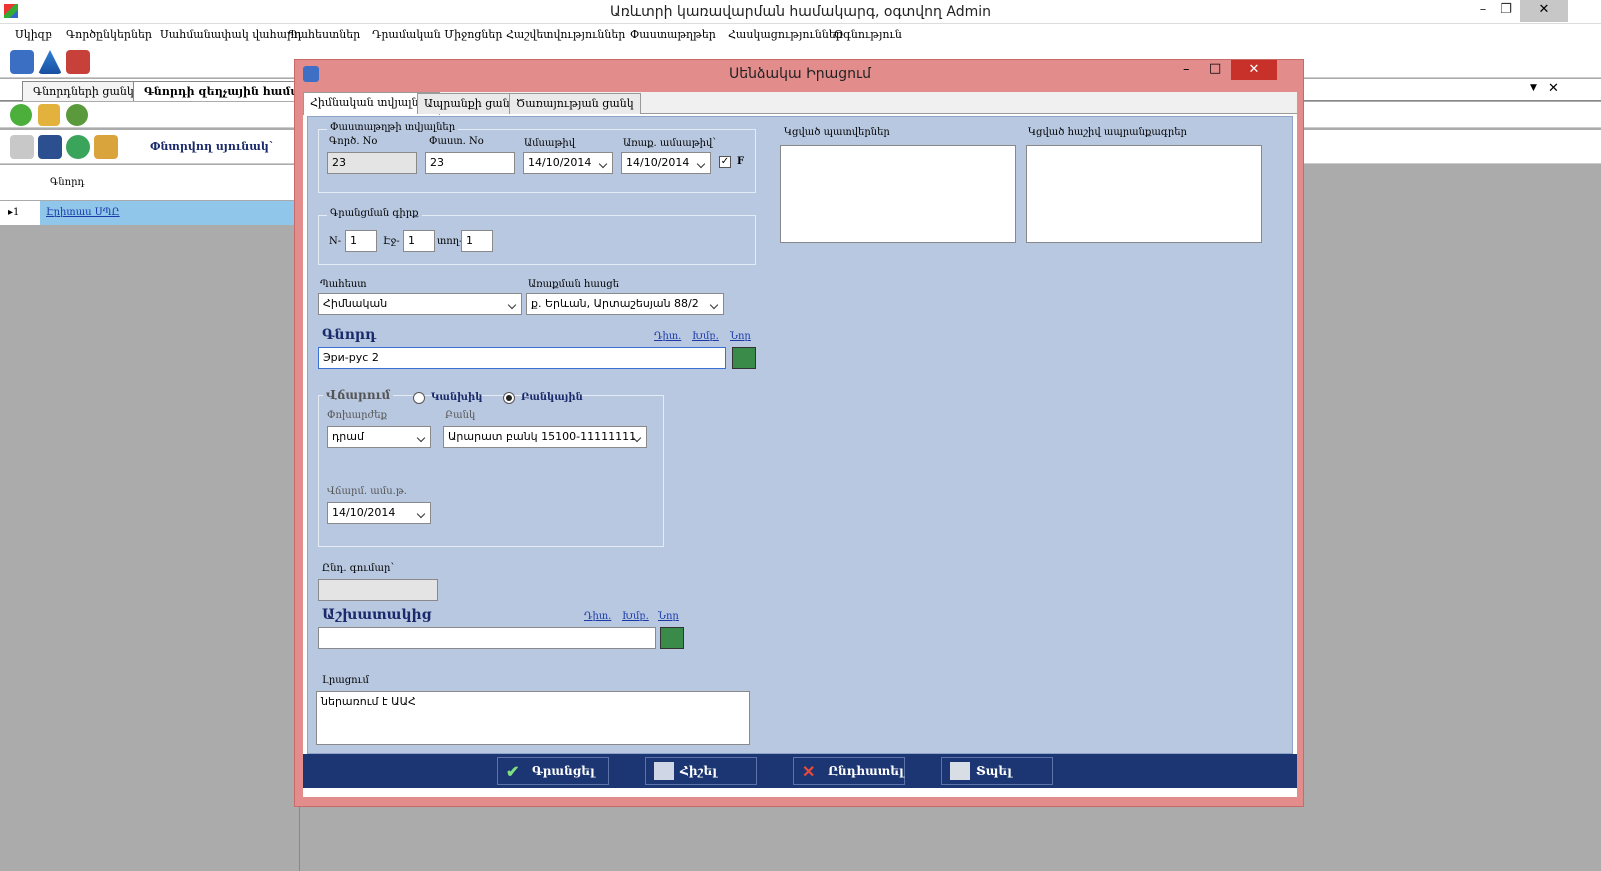 The image size is (1601, 871). Describe the element at coordinates (635, 616) in the screenshot. I see `worker-edit-link: Խմբ.` at that location.